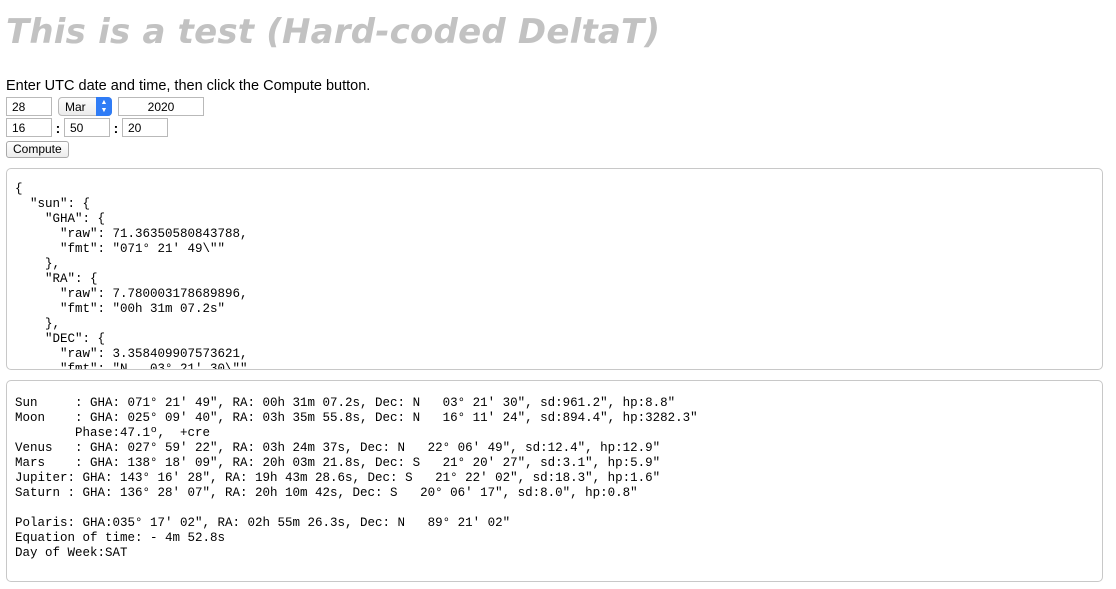 This screenshot has height=589, width=1116. What do you see at coordinates (333, 32) in the screenshot?
I see `page-title: This is a test (Hard-coded DeltaT)` at bounding box center [333, 32].